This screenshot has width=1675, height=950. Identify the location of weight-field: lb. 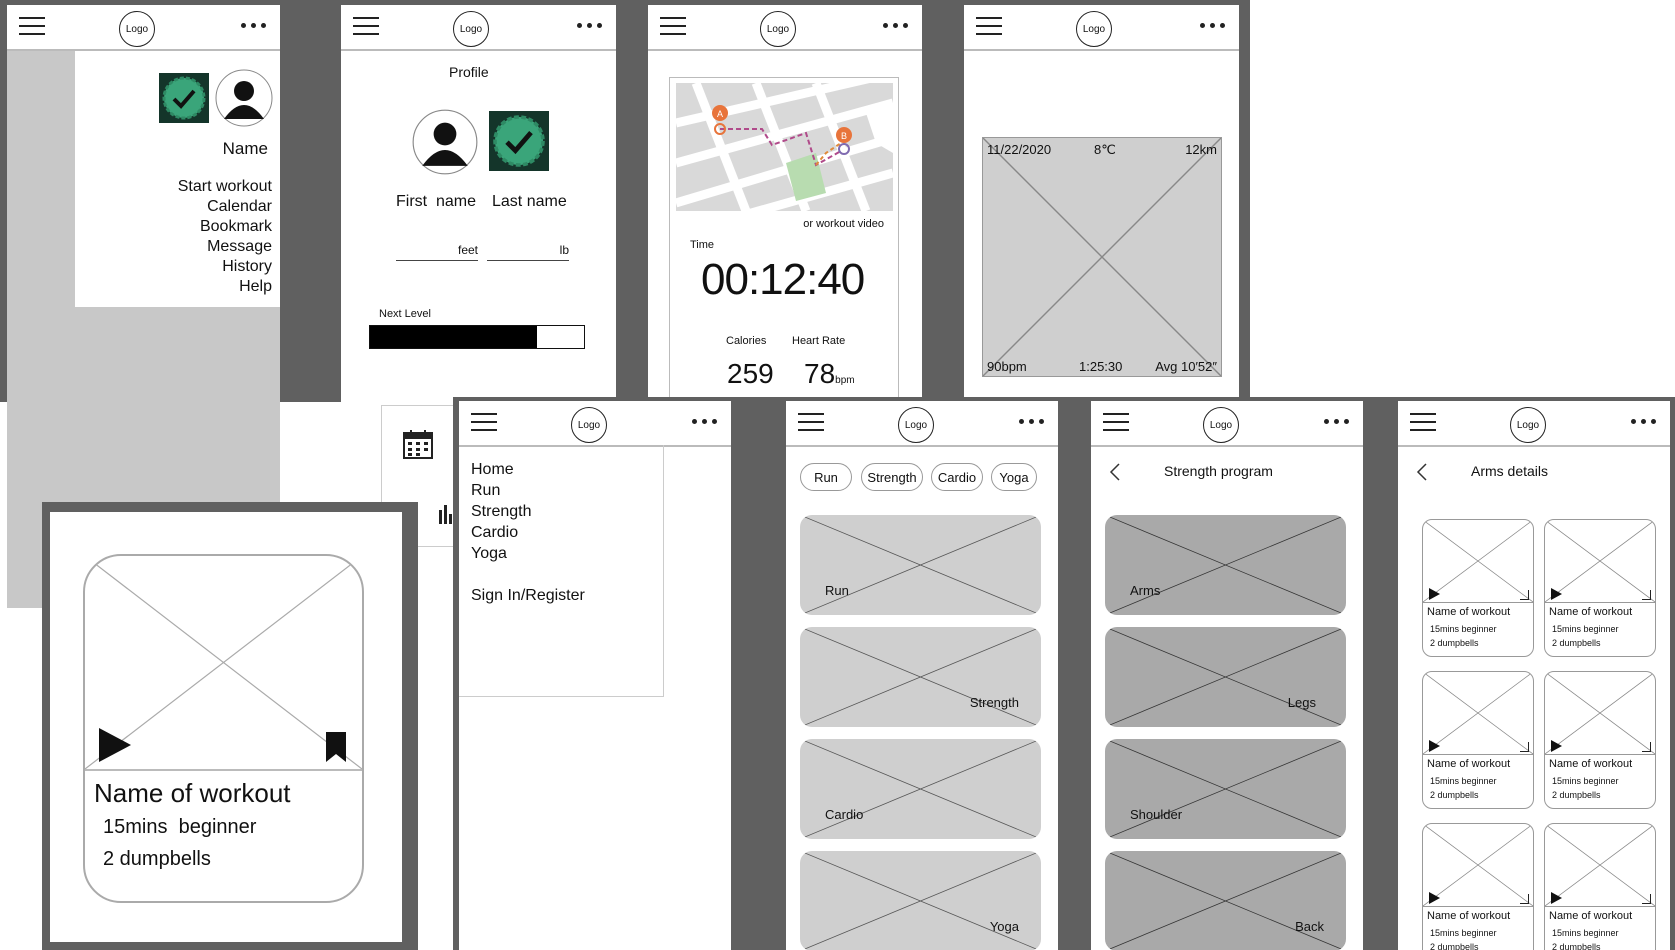
(528, 252).